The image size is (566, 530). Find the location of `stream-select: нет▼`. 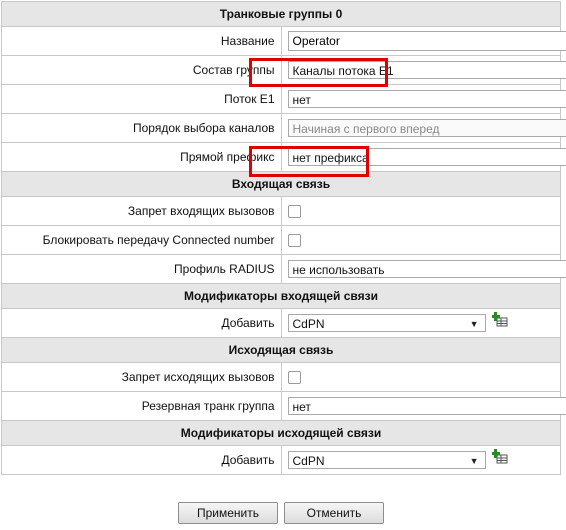

stream-select: нет▼ is located at coordinates (426, 99).